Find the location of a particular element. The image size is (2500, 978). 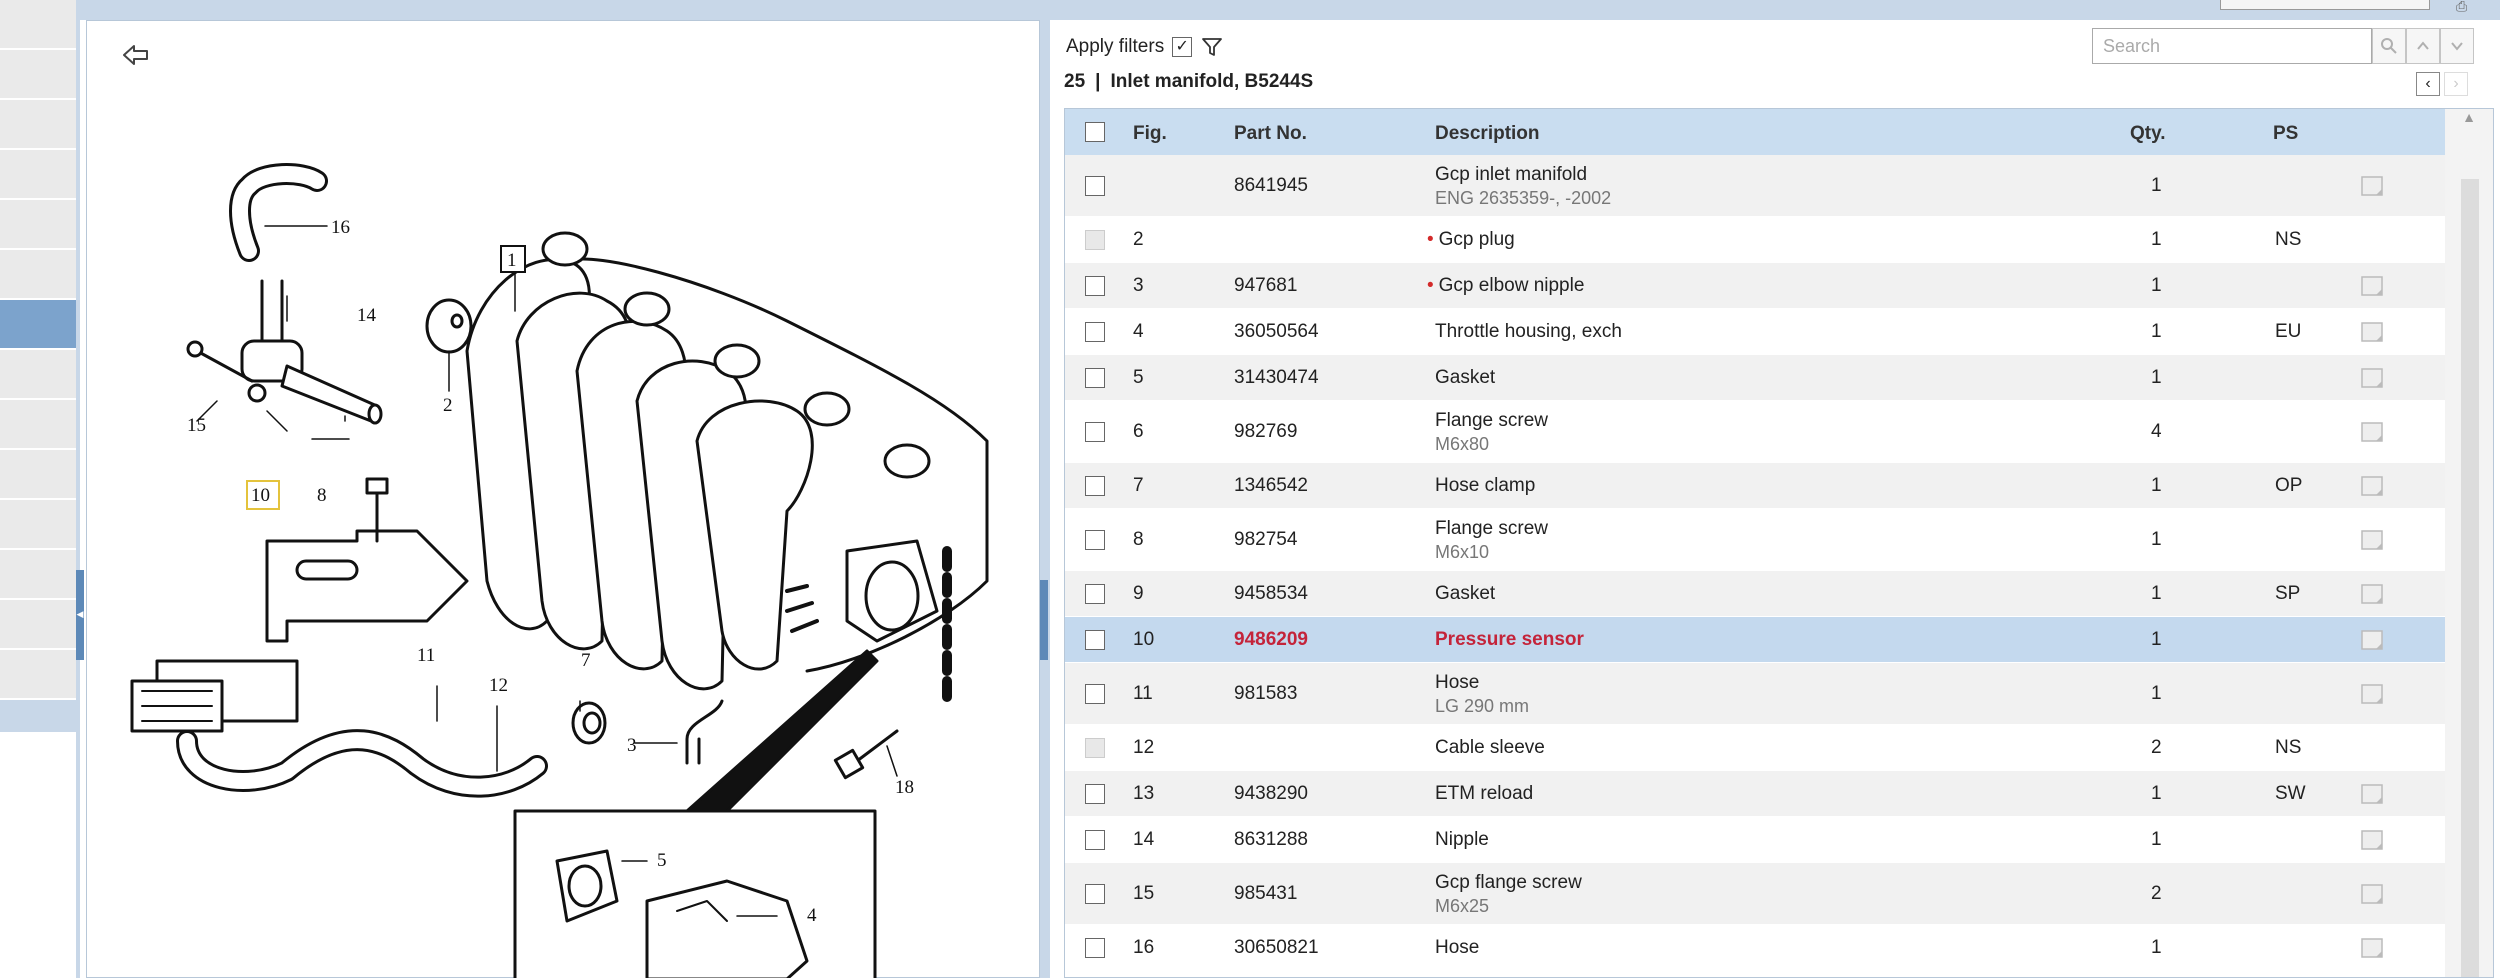

filter-funnel-icon is located at coordinates (1212, 47).